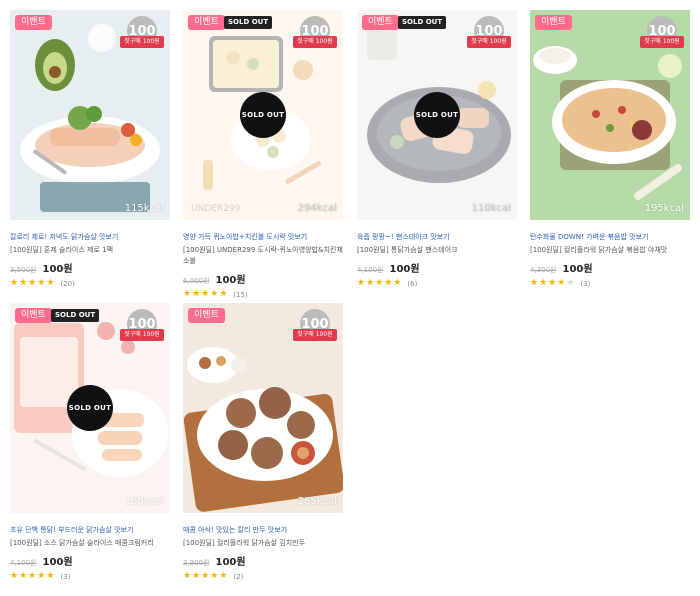 This screenshot has width=700, height=596. I want to click on price-row: 4,100원 100원, so click(437, 267).